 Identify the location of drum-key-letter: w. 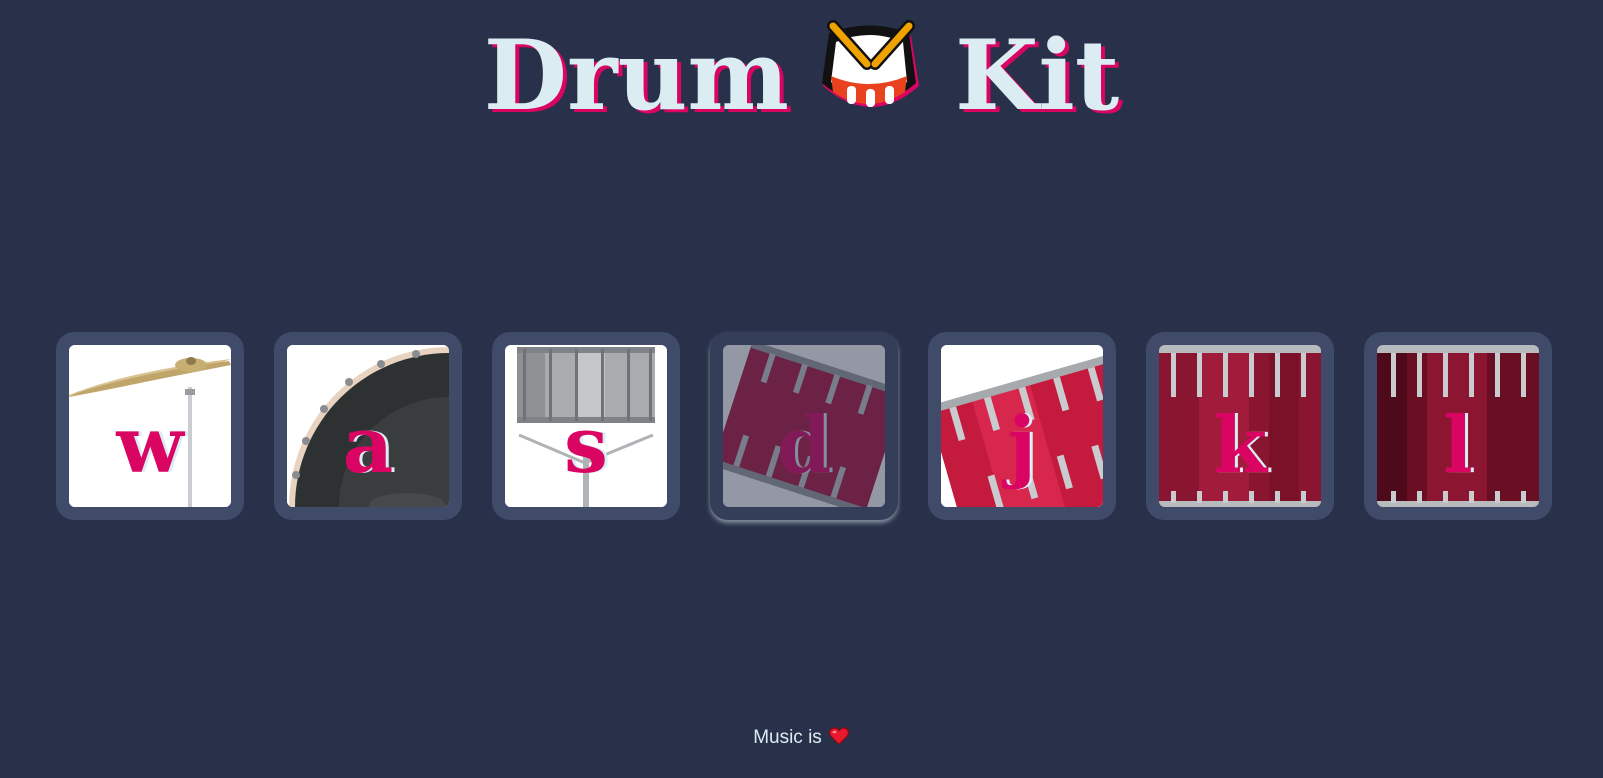
(150, 445).